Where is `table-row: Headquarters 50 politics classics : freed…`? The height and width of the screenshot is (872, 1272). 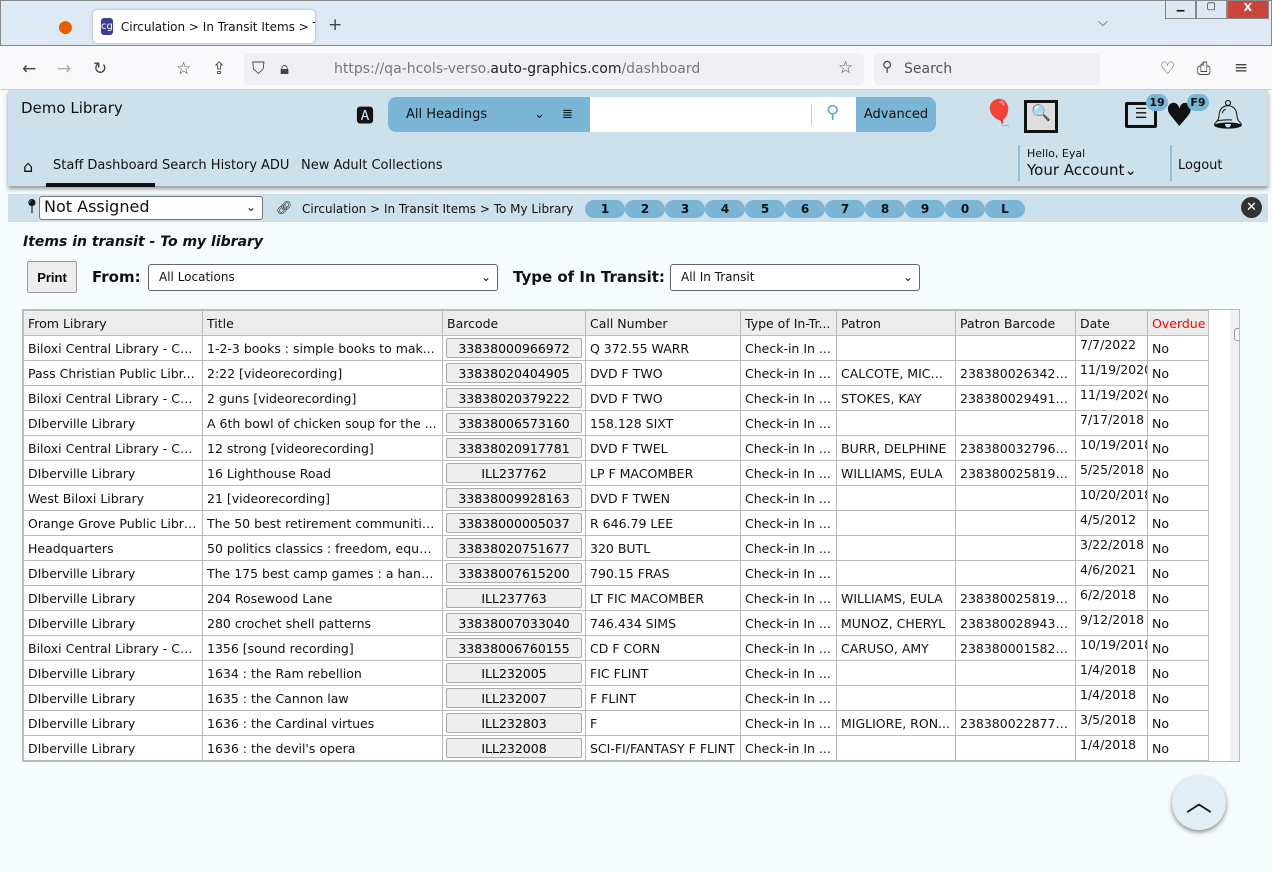 table-row: Headquarters 50 politics classics : freed… is located at coordinates (616, 548).